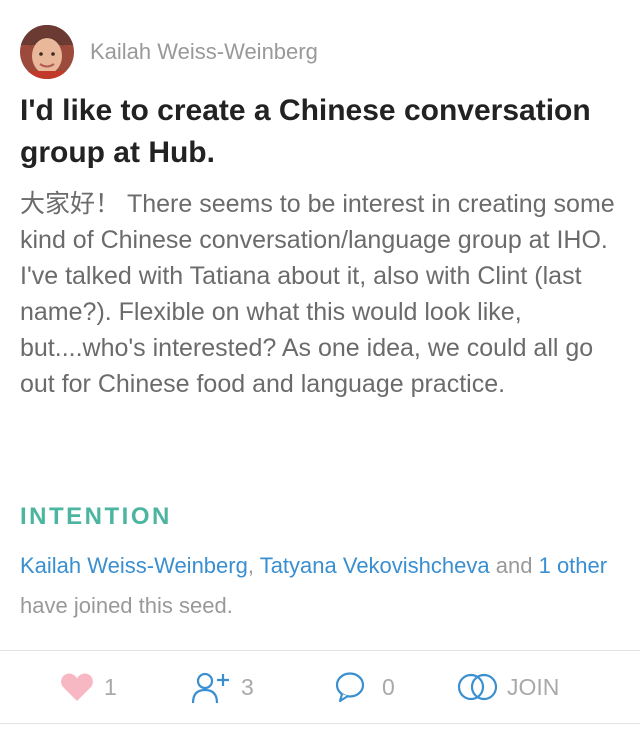  I want to click on comment-button: 0, so click(364, 687).